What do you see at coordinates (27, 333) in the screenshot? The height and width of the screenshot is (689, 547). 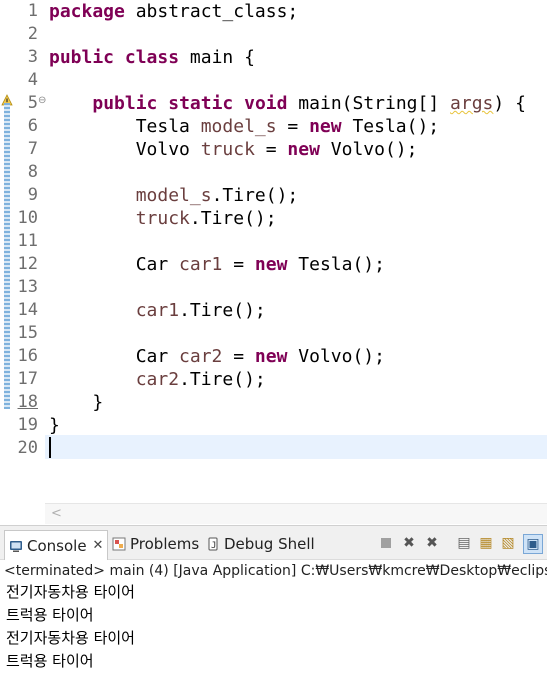 I see `line-number: 15` at bounding box center [27, 333].